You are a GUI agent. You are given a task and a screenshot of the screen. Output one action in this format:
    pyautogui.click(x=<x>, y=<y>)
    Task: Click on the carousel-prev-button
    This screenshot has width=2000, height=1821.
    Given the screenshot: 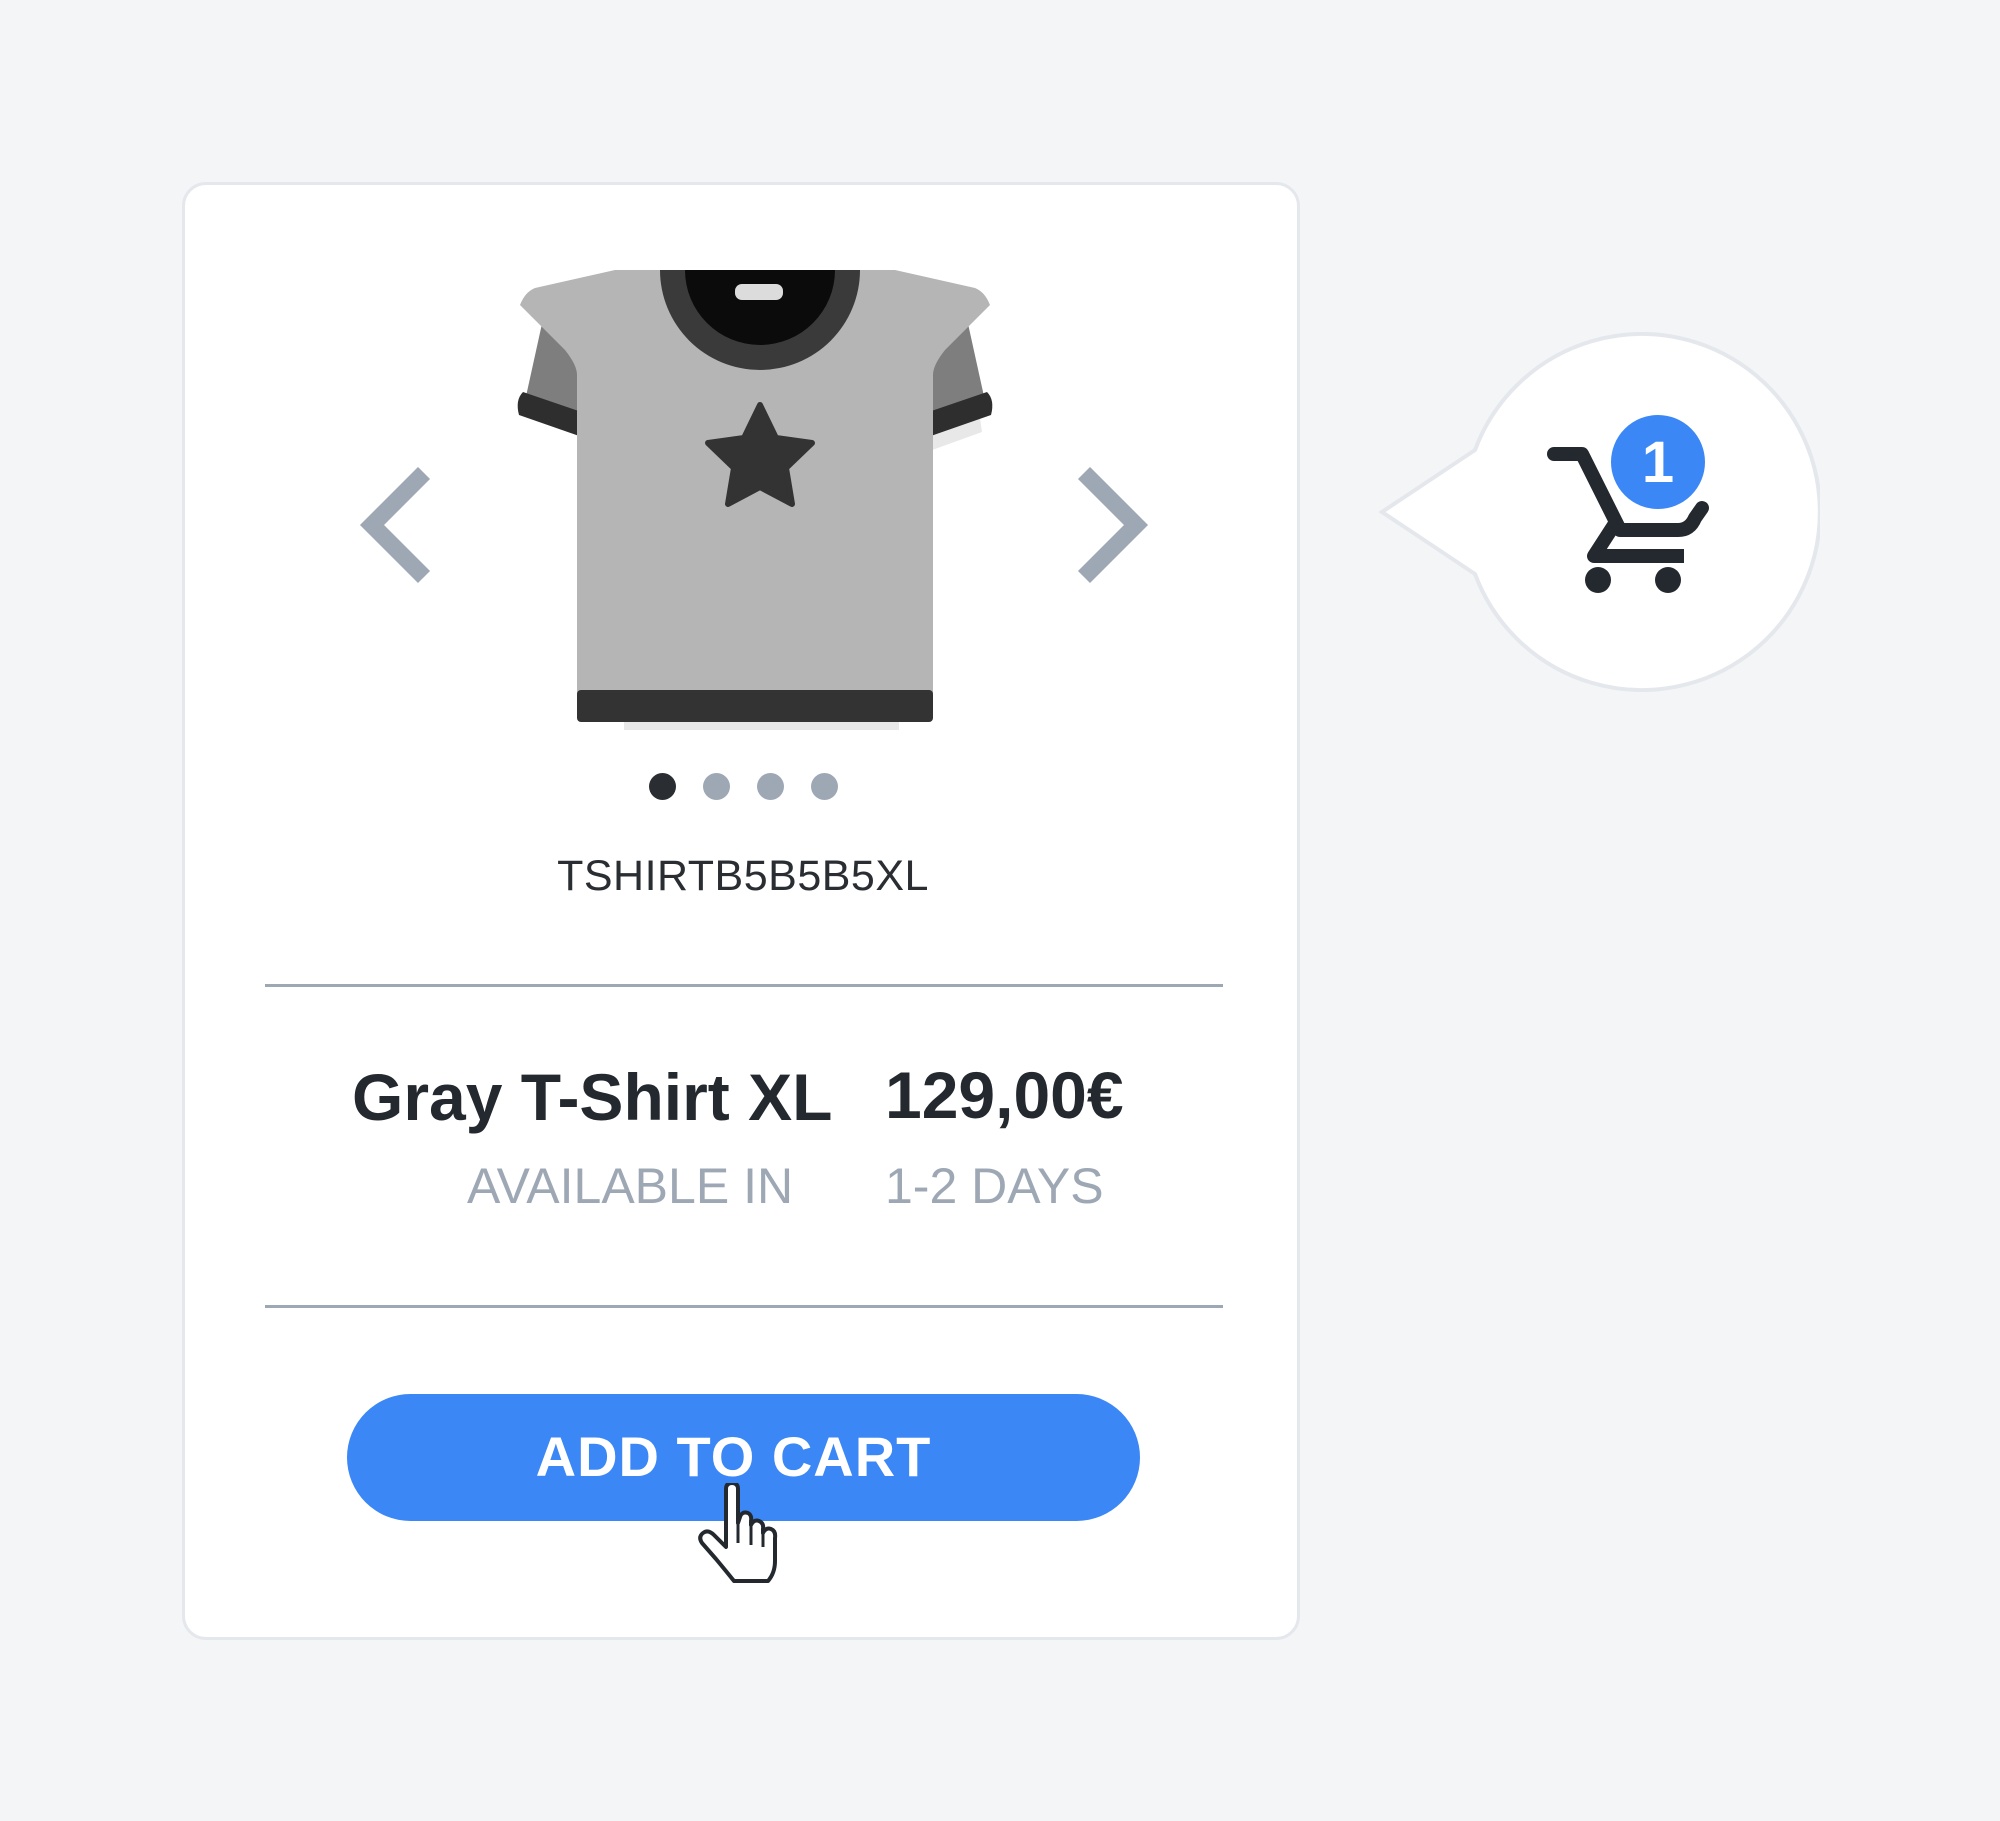 What is the action you would take?
    pyautogui.click(x=398, y=525)
    